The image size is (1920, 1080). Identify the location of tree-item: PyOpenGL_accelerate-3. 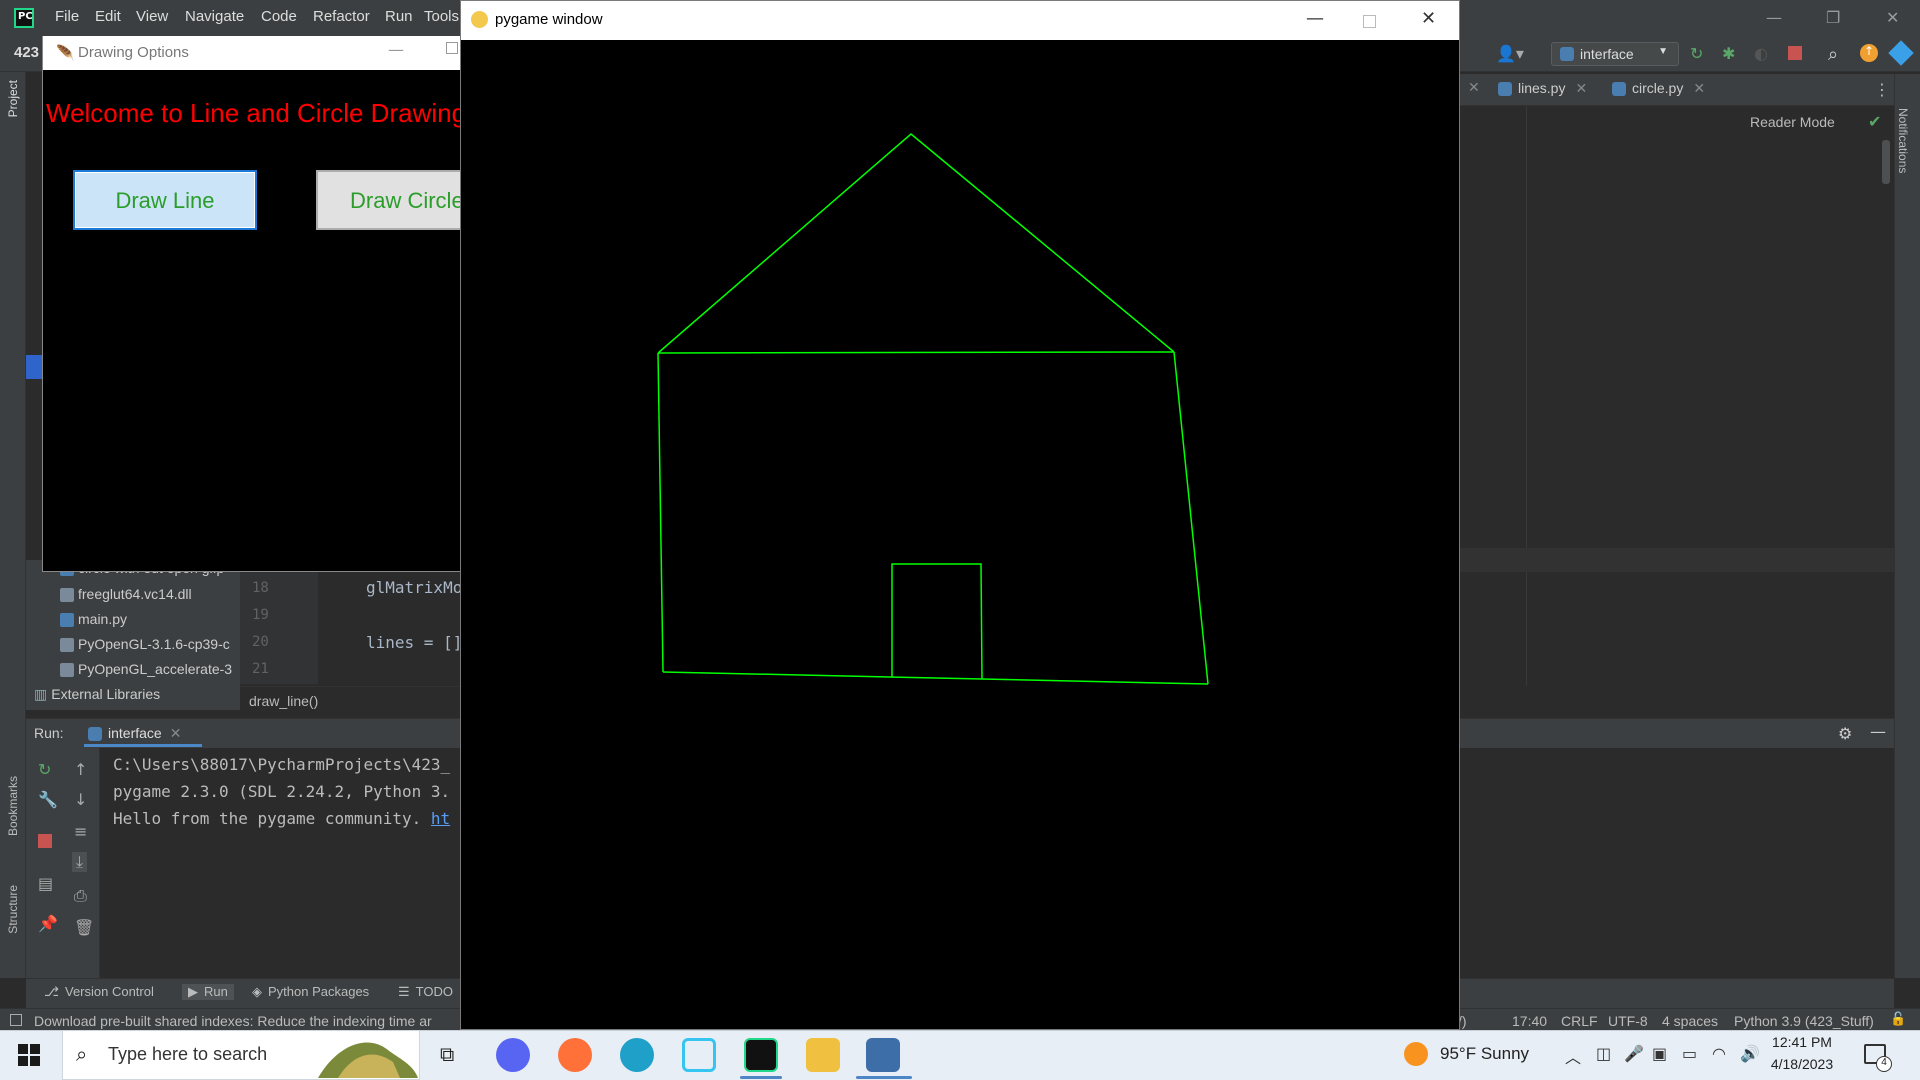
(149, 669).